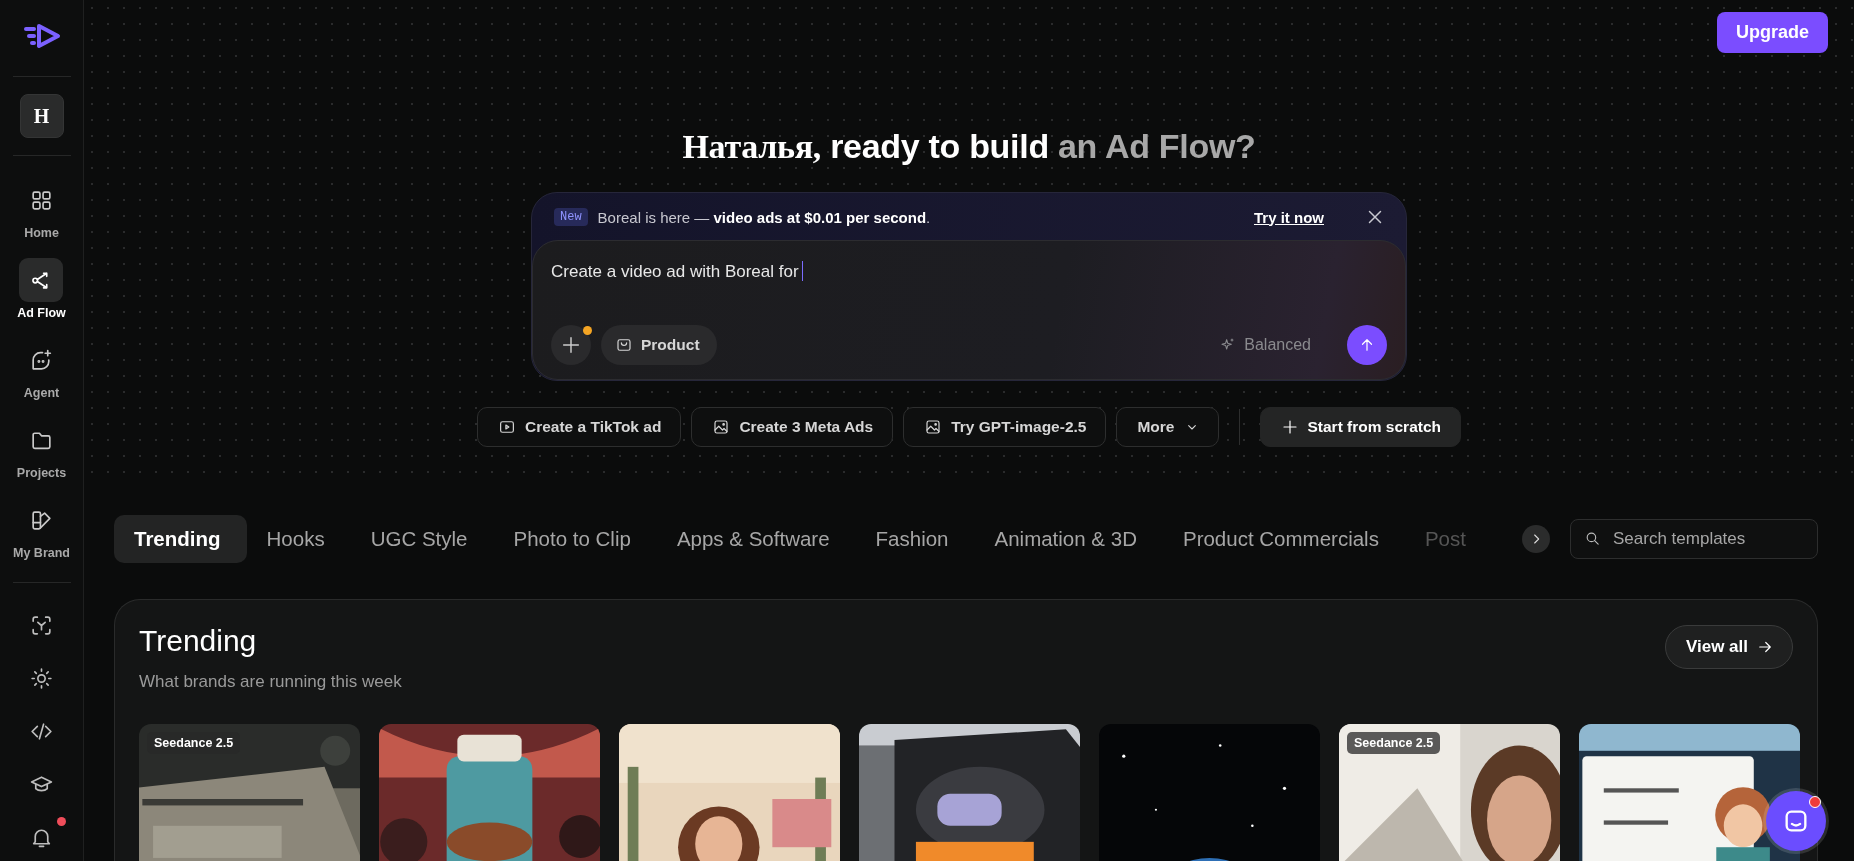 The height and width of the screenshot is (861, 1854). What do you see at coordinates (571, 217) in the screenshot?
I see `new-tag: New` at bounding box center [571, 217].